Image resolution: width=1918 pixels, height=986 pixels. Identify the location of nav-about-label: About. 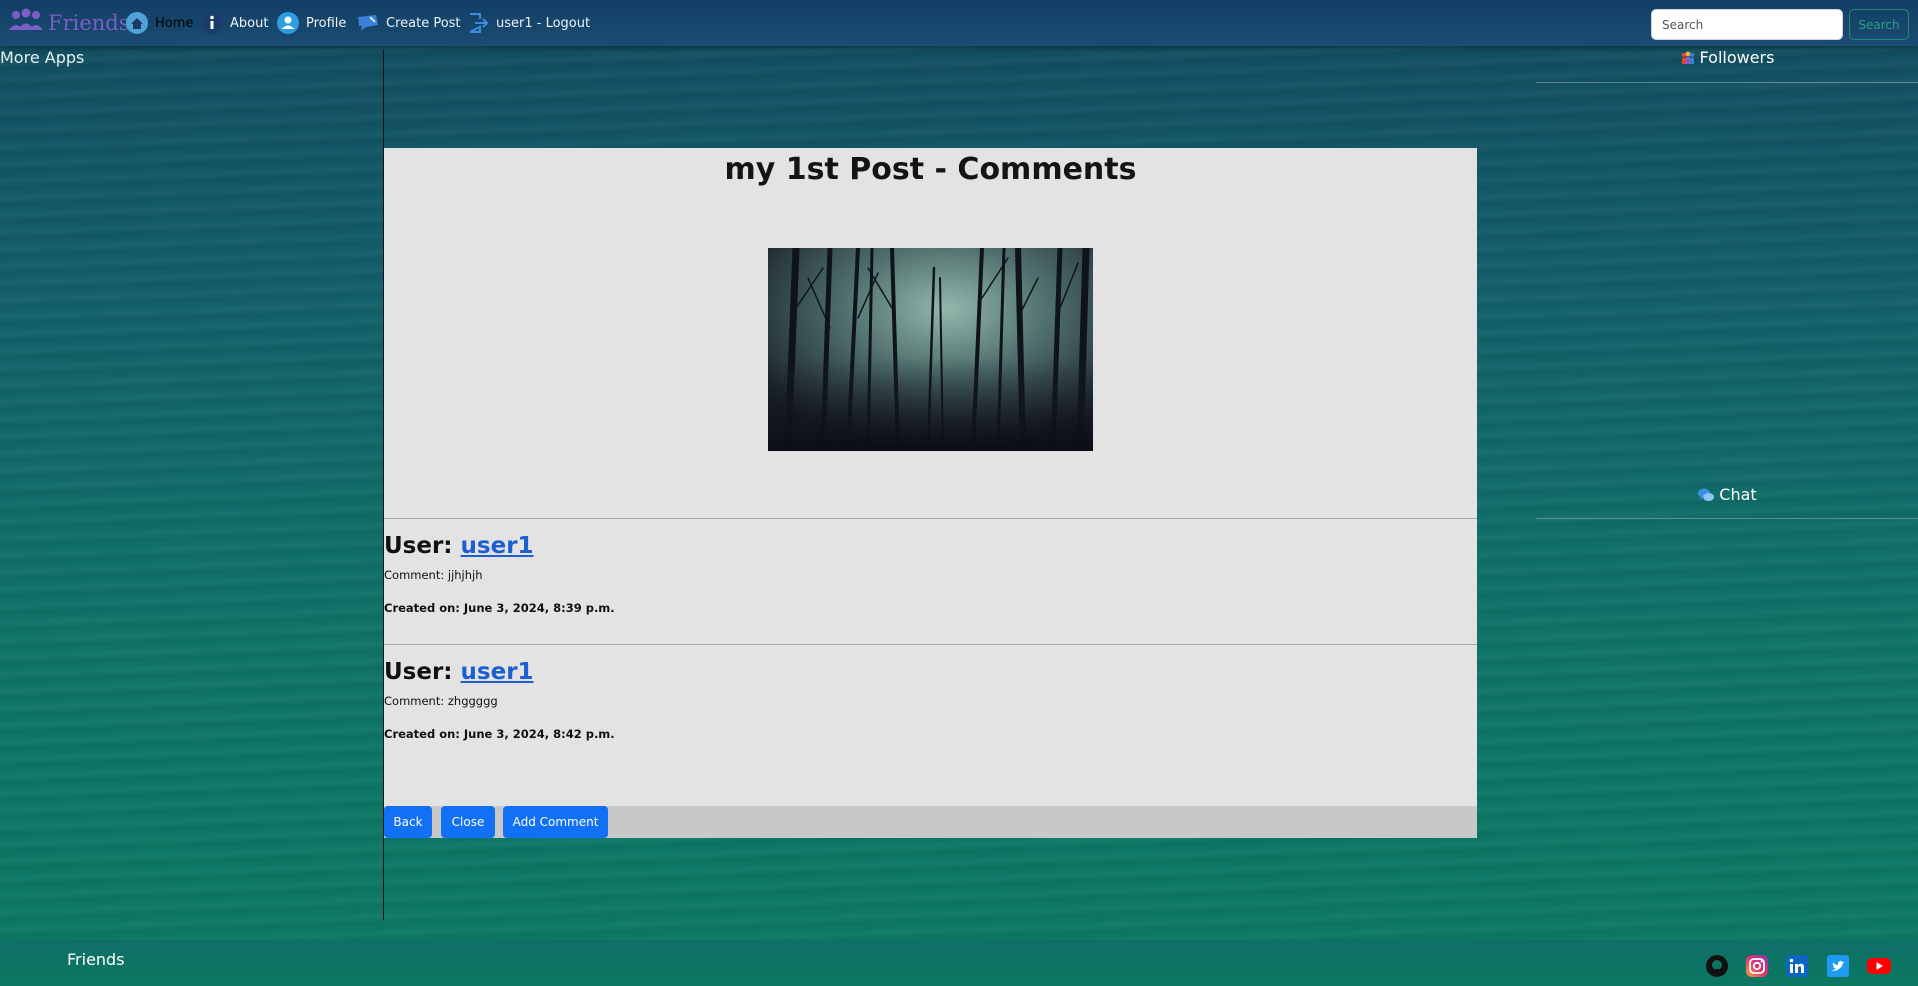
(249, 23).